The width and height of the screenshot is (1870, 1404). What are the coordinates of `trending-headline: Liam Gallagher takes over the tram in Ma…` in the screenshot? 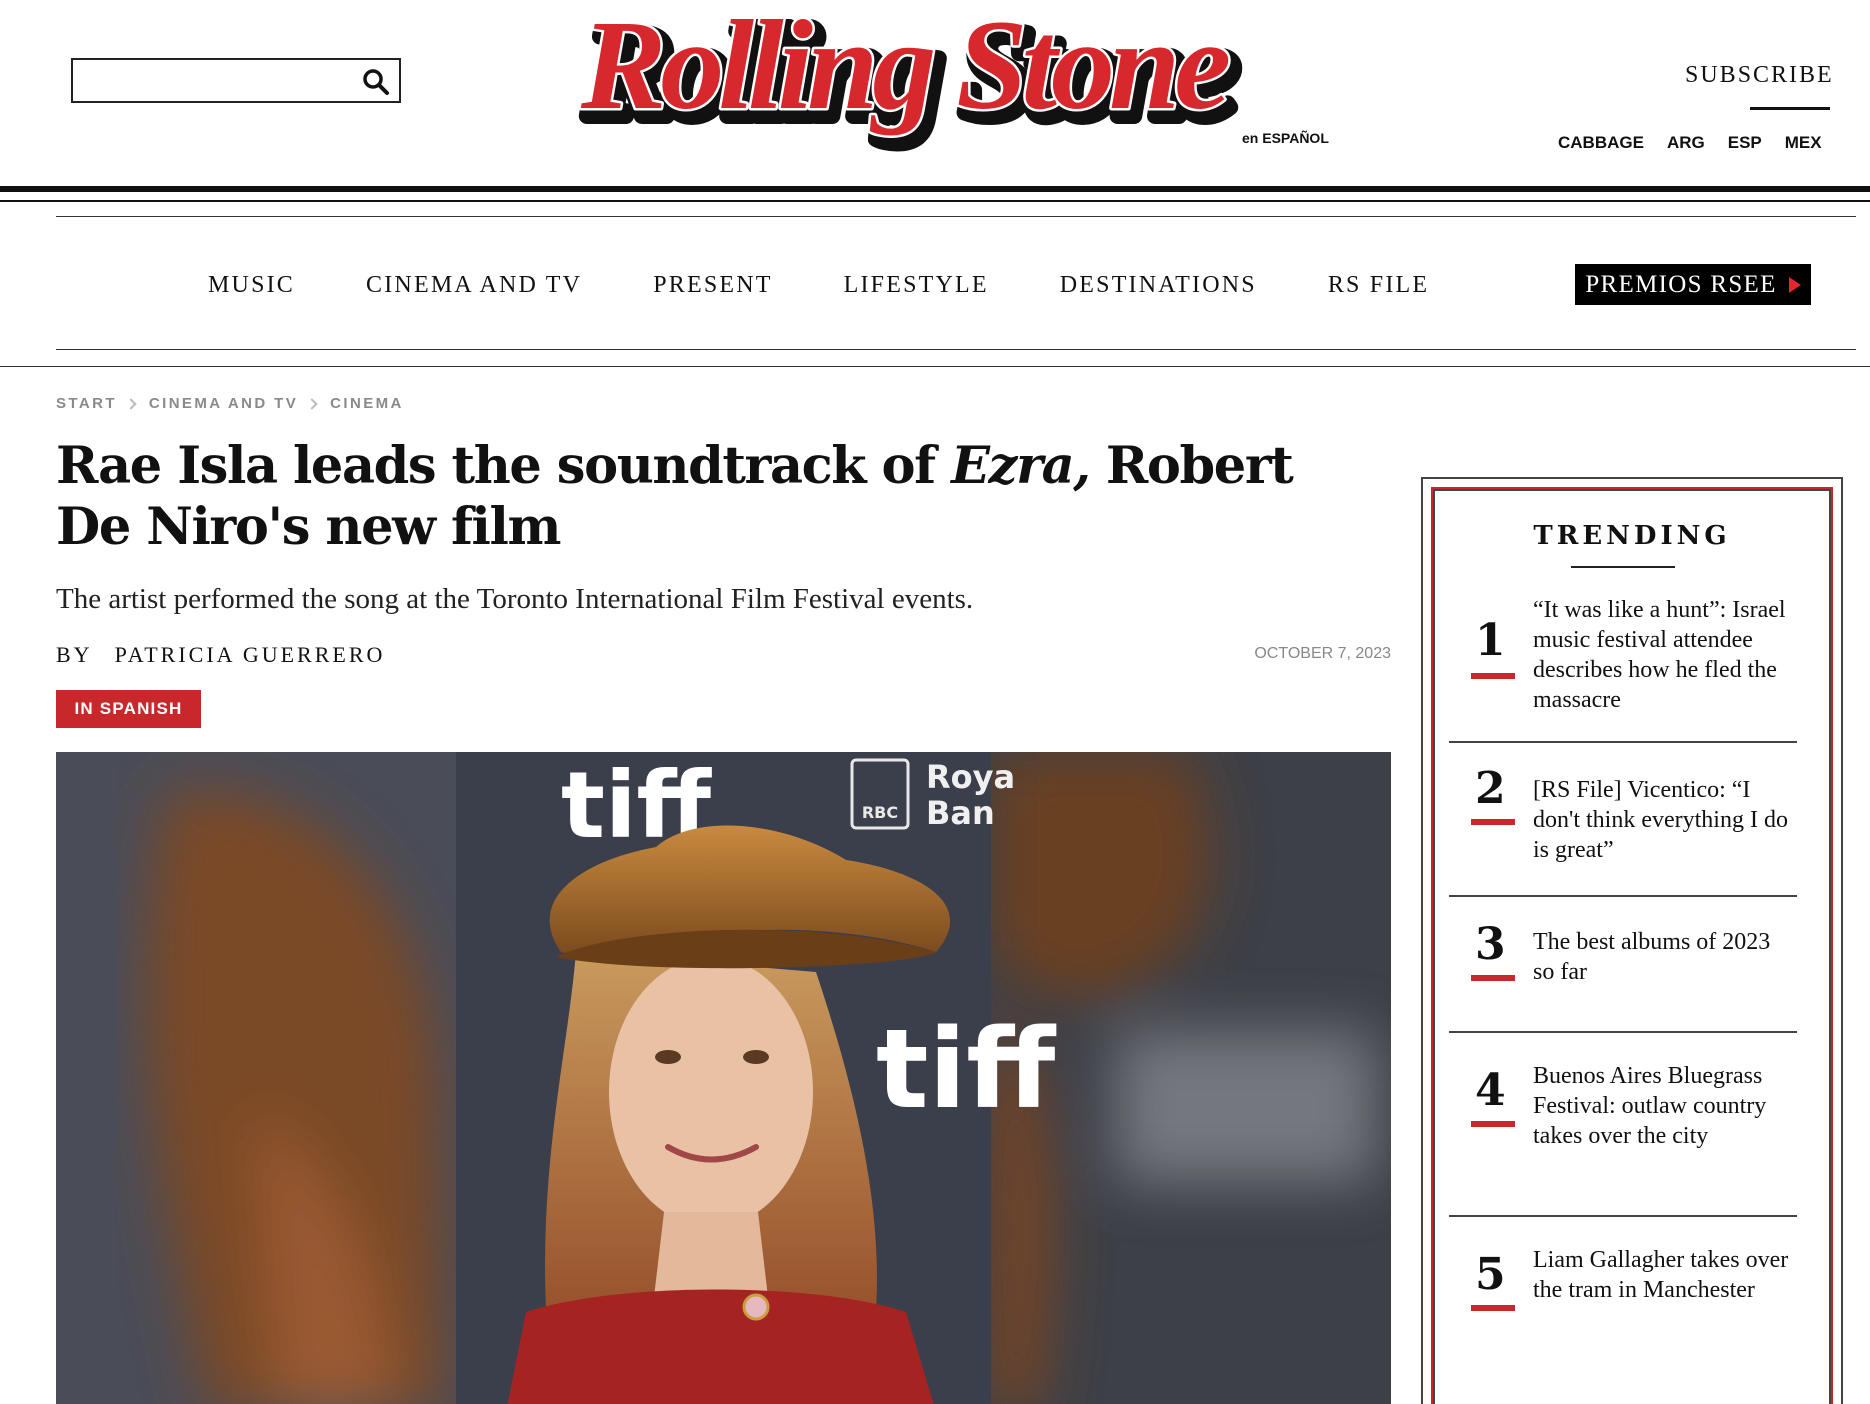 It's located at (1663, 1275).